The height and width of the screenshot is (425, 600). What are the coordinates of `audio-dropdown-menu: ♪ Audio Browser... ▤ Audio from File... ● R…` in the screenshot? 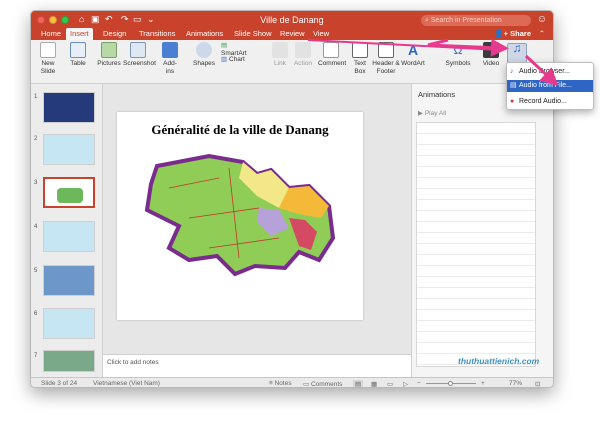 It's located at (550, 86).